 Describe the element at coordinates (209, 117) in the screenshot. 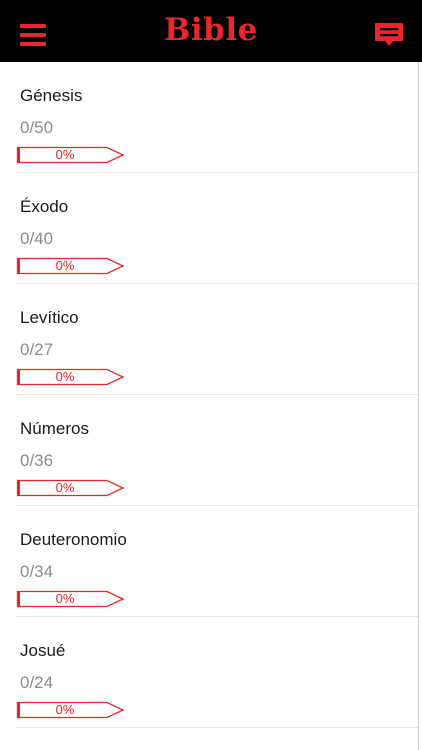

I see `book-item: Génesis 0/50 0%` at that location.